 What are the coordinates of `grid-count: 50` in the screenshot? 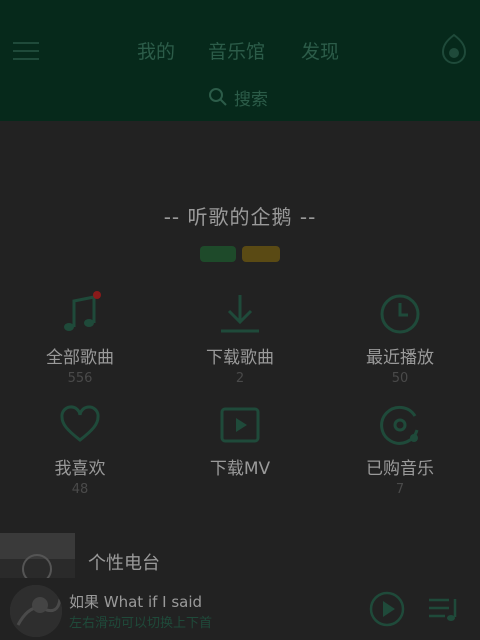 It's located at (400, 378).